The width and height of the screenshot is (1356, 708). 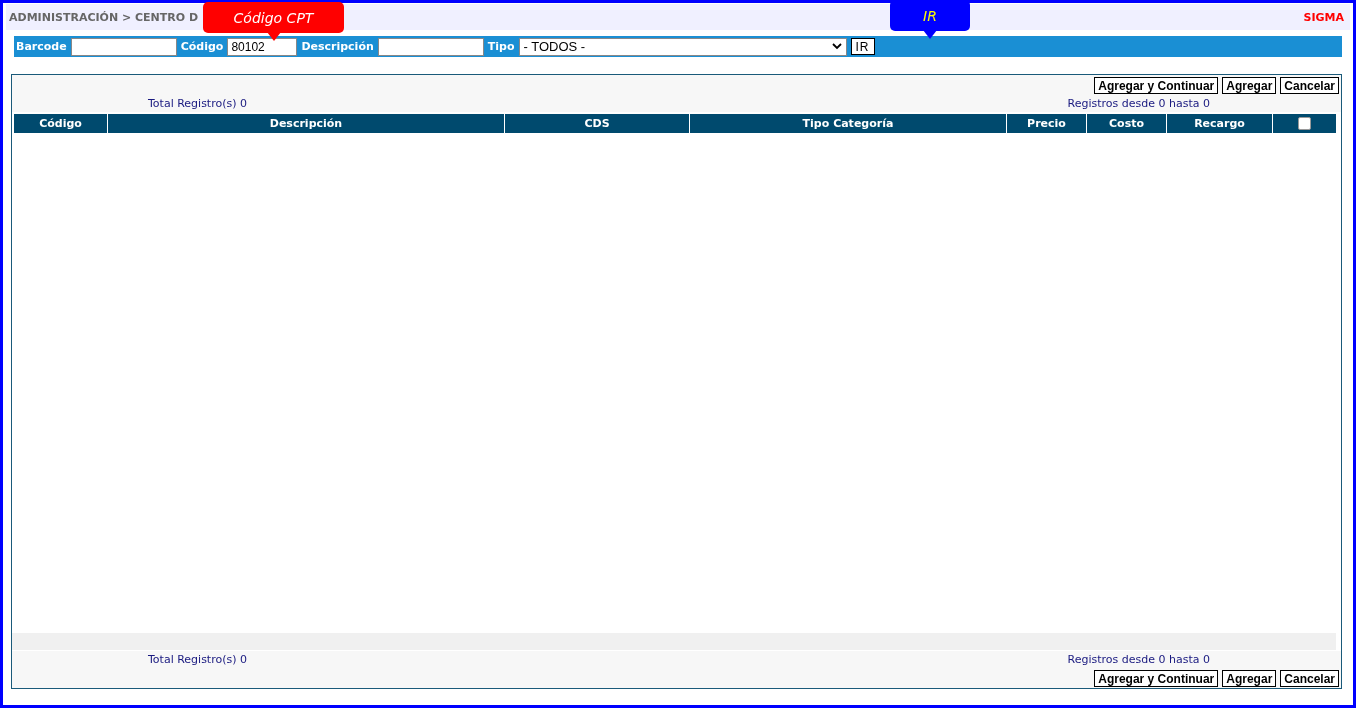 I want to click on filter-label: Descripción, so click(x=337, y=46).